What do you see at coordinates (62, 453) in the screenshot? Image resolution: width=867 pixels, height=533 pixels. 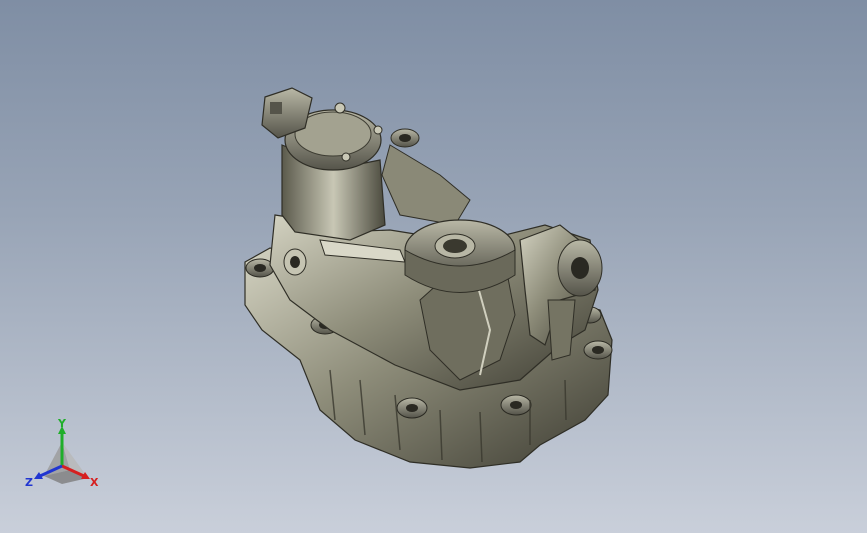 I see `orientation-triad: Y X Z` at bounding box center [62, 453].